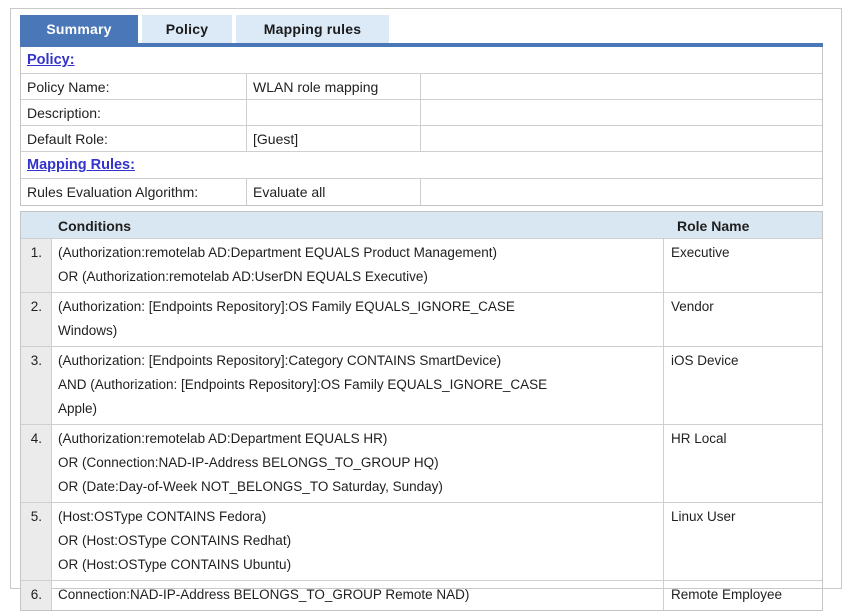  I want to click on default-role-row: Default Role: [Guest], so click(421, 139).